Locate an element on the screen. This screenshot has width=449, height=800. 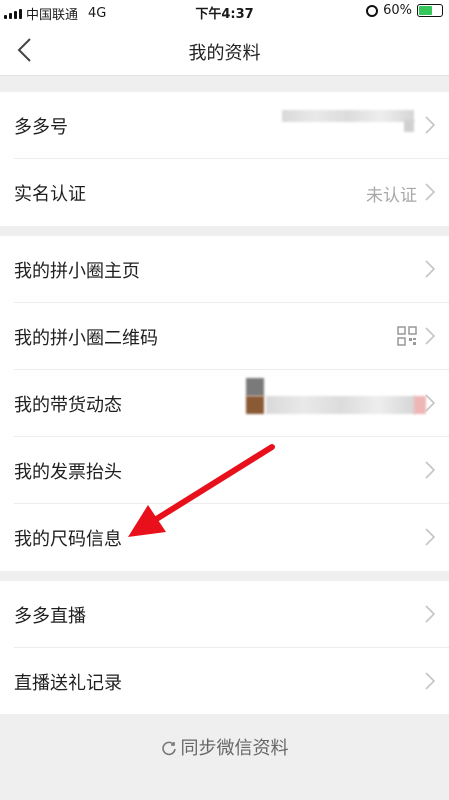
battery-percent: 60% is located at coordinates (397, 10).